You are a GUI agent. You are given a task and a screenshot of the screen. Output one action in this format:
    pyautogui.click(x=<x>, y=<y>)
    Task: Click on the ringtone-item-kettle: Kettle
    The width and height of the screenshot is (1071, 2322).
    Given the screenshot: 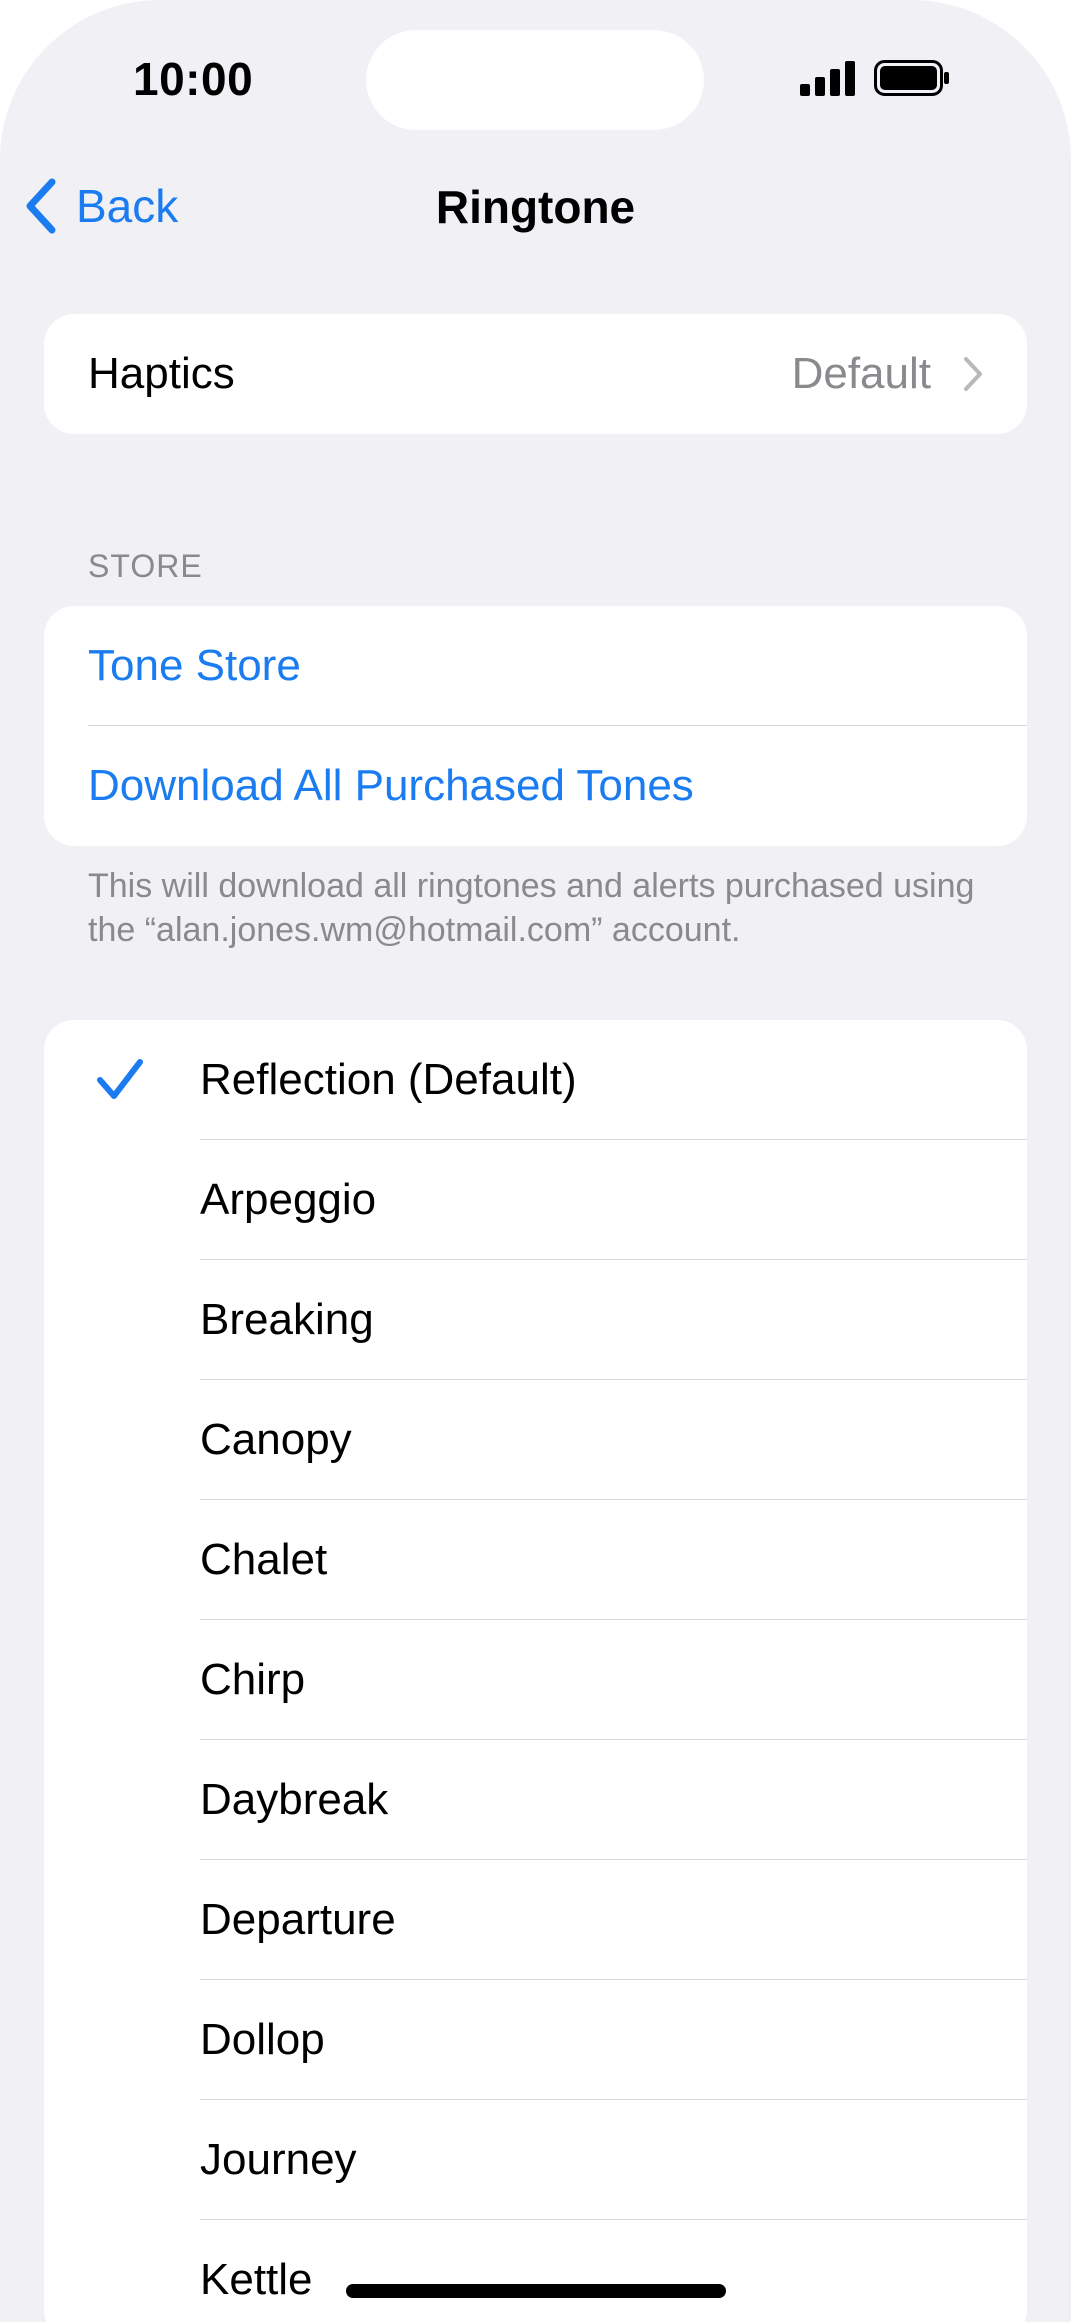 What is the action you would take?
    pyautogui.click(x=535, y=2271)
    